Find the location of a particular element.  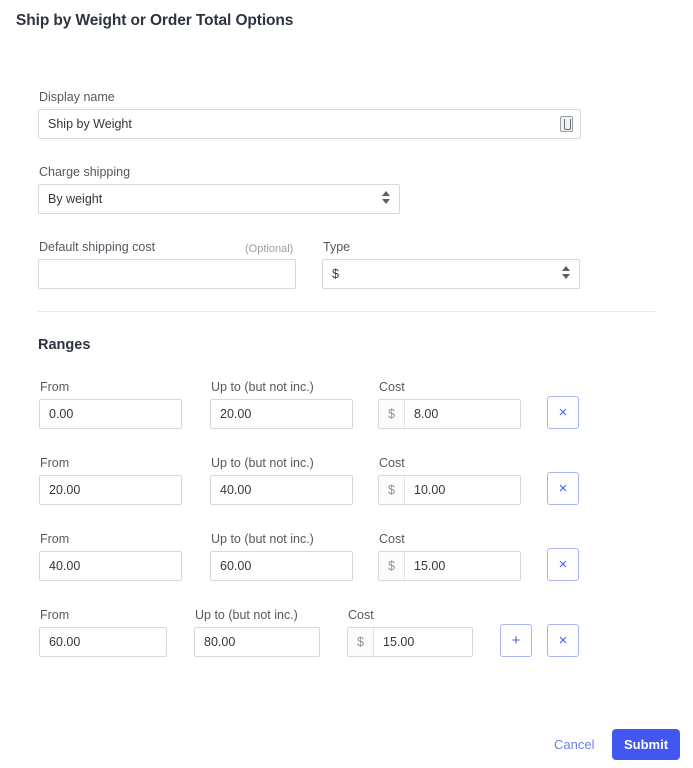

charge-shipping-field is located at coordinates (219, 199).